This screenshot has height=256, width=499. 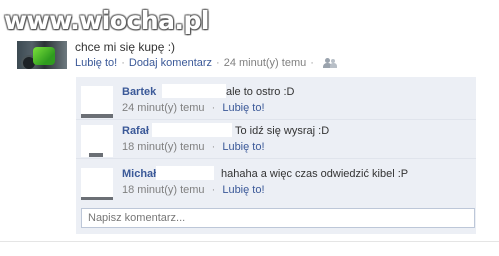 I want to click on divider, so click(x=249, y=241).